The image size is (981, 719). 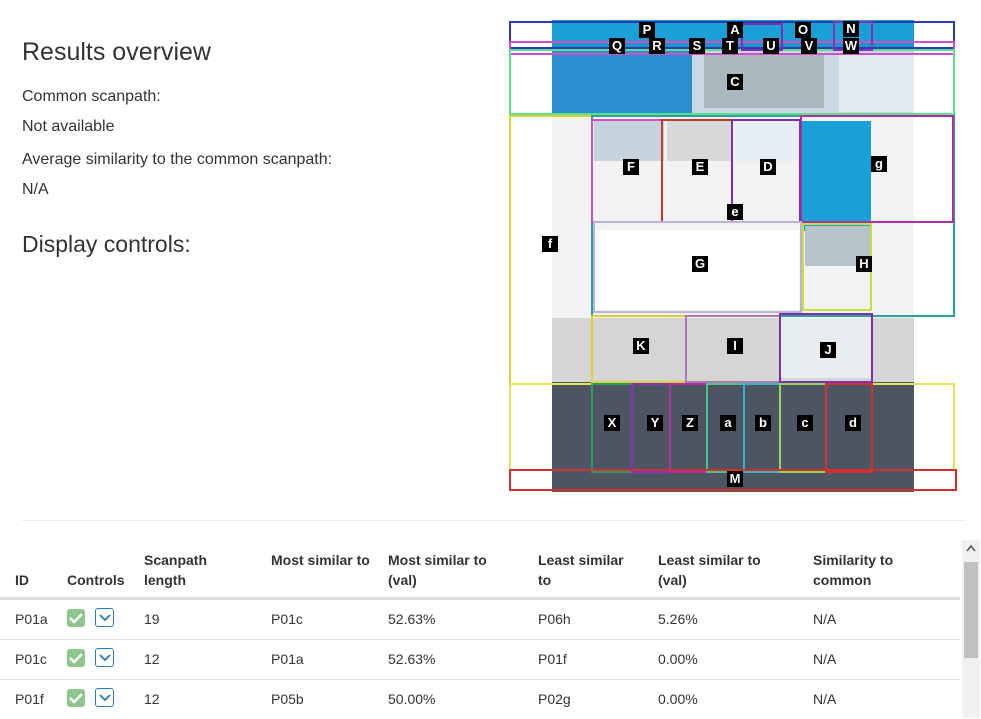 I want to click on aoi-label-K: K, so click(x=641, y=346).